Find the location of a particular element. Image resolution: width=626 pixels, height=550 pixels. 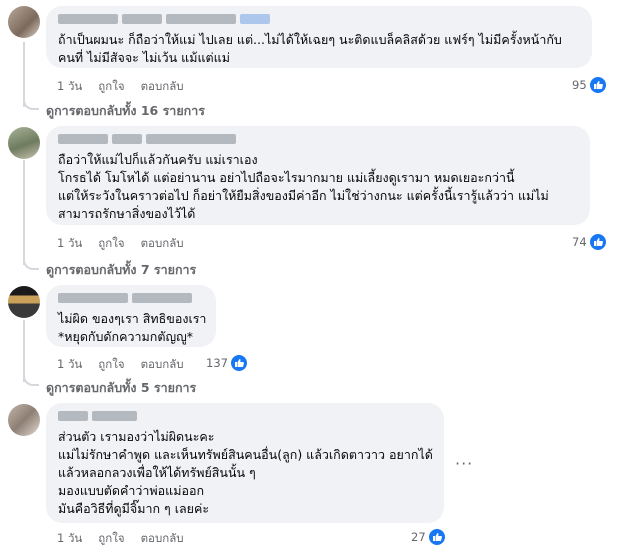

comment-text-line: ไม่ผิด ของๆเรา สิทธิของเรา is located at coordinates (132, 318).